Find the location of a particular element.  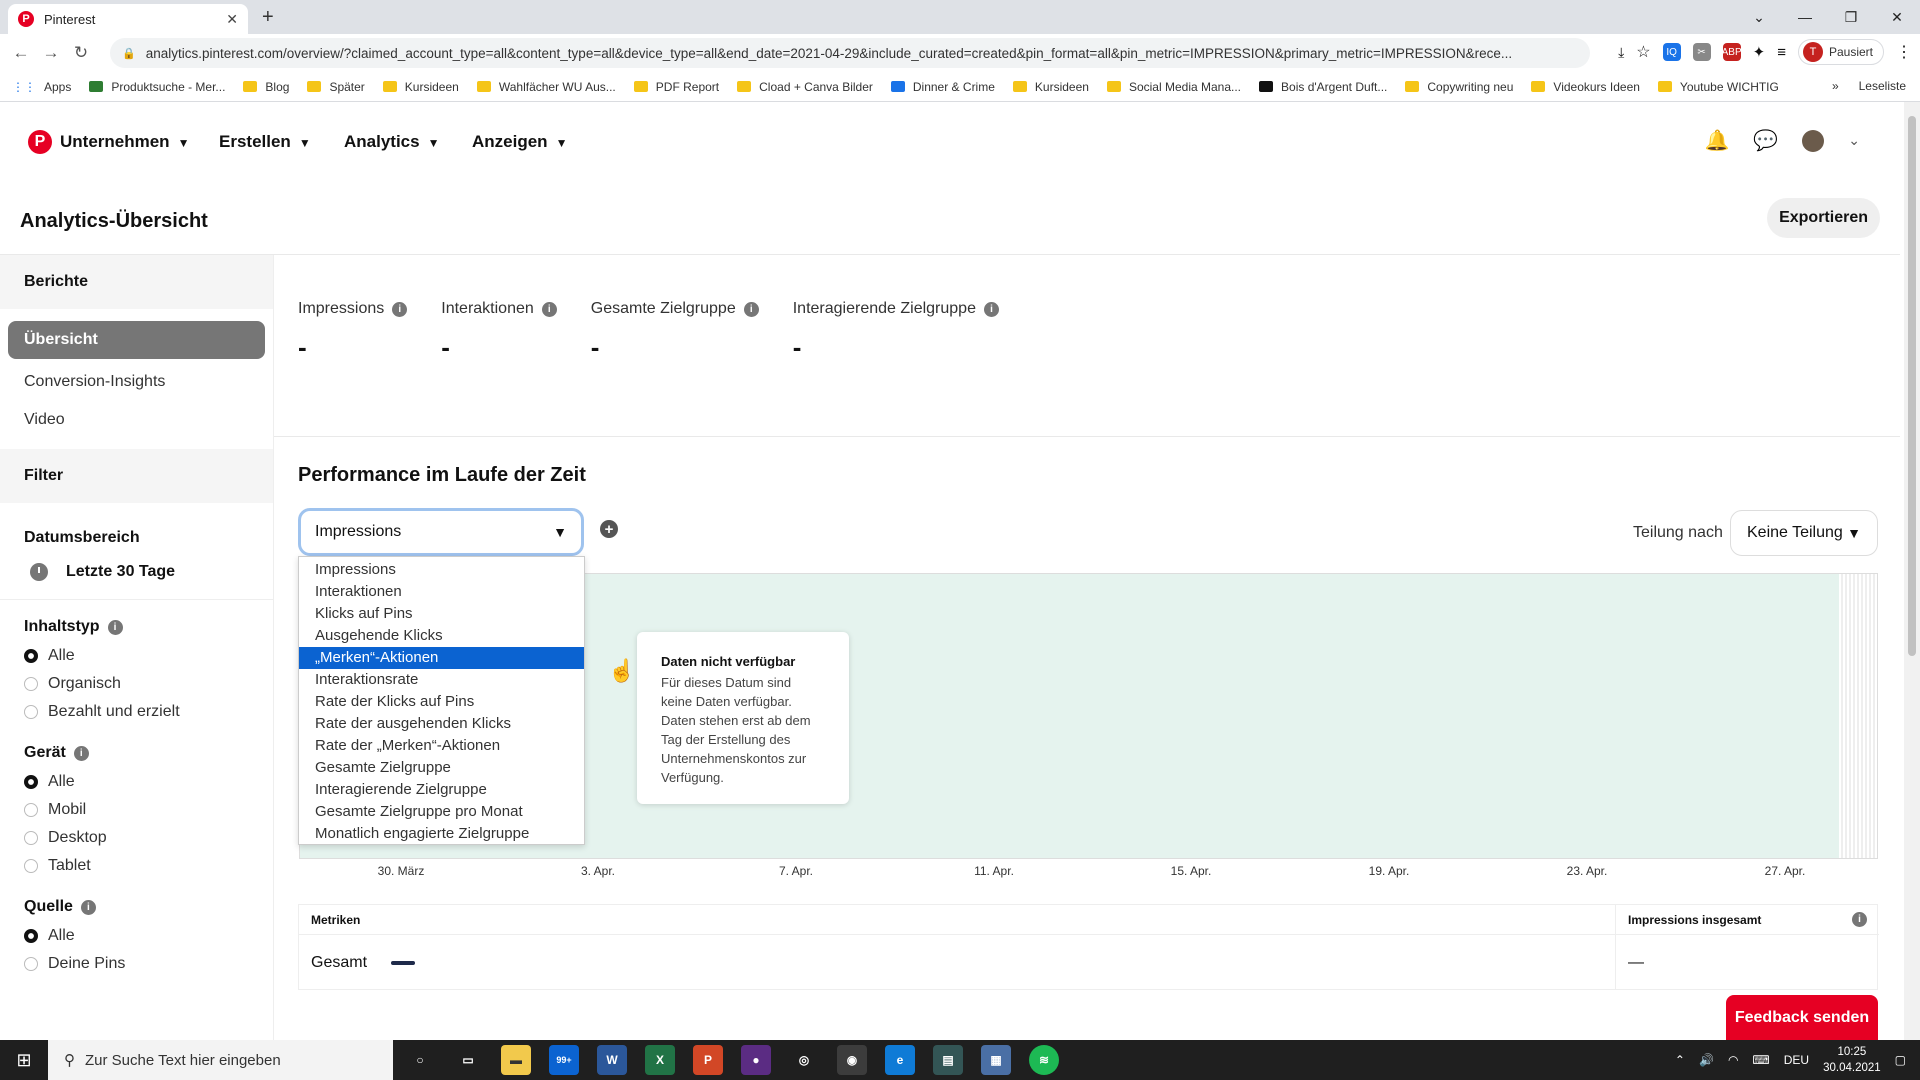

device-tablet: Tablet is located at coordinates (136, 866).